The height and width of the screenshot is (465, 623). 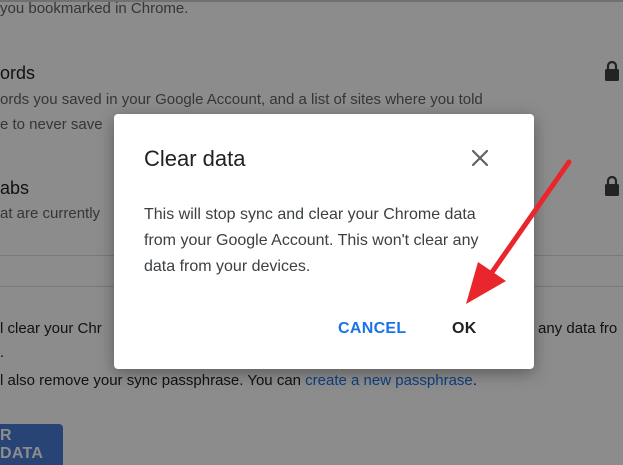 I want to click on ok-button: OK, so click(x=464, y=329).